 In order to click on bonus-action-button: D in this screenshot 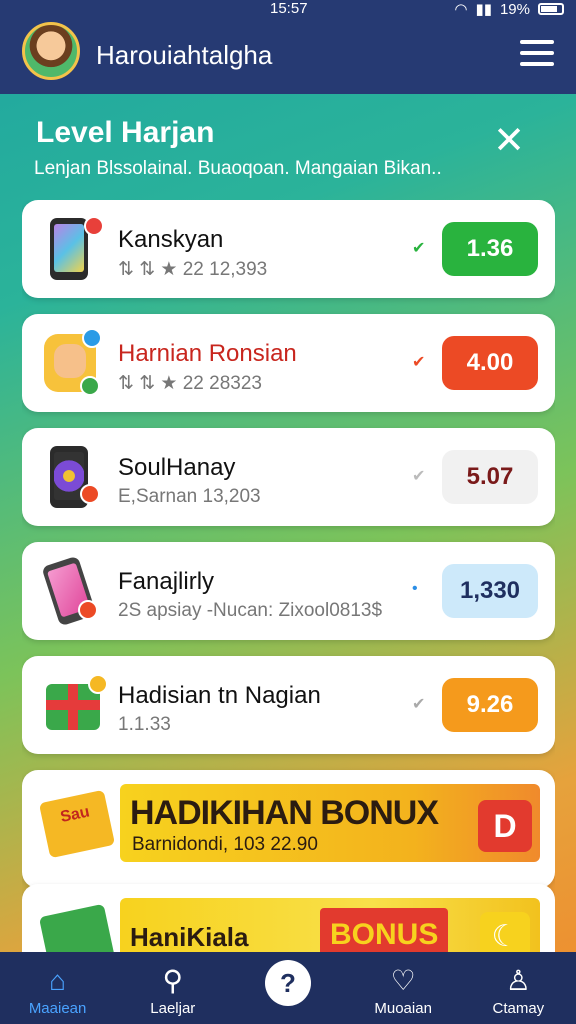, I will do `click(505, 826)`.